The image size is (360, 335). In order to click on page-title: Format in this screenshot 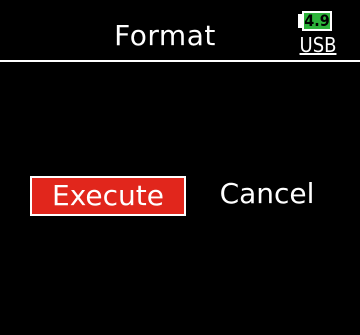, I will do `click(165, 35)`.